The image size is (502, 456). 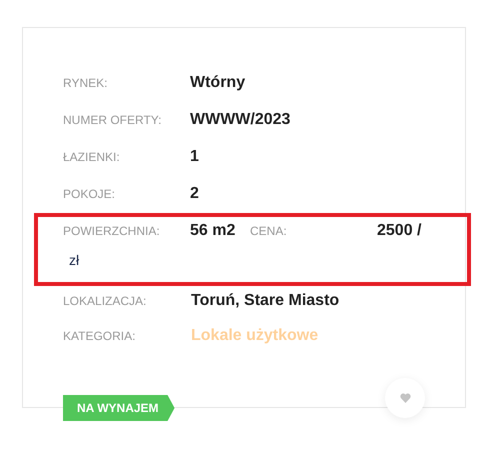 I want to click on field-value: 1, so click(x=194, y=157).